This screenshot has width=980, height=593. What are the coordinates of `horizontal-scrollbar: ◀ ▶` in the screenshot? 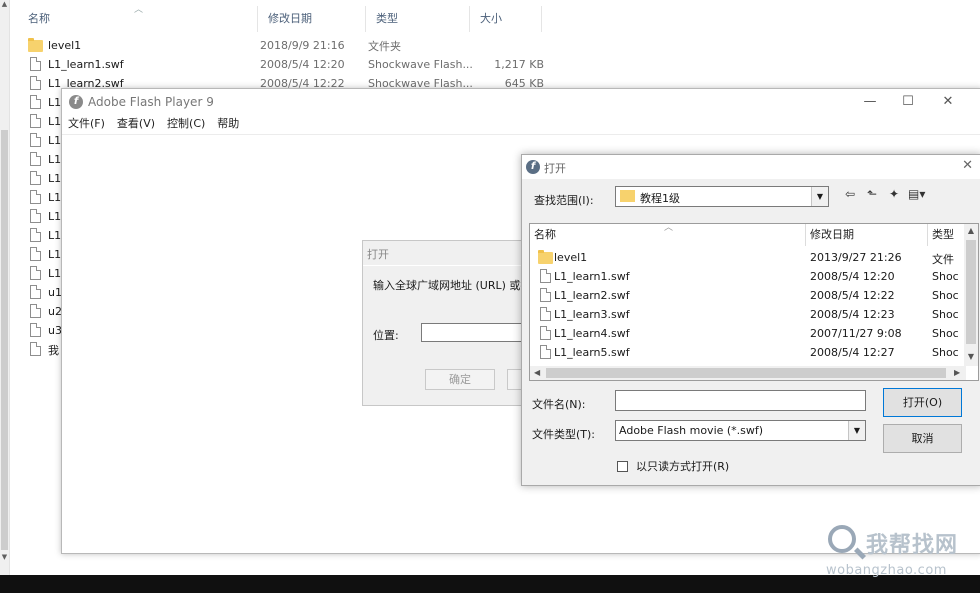 It's located at (748, 373).